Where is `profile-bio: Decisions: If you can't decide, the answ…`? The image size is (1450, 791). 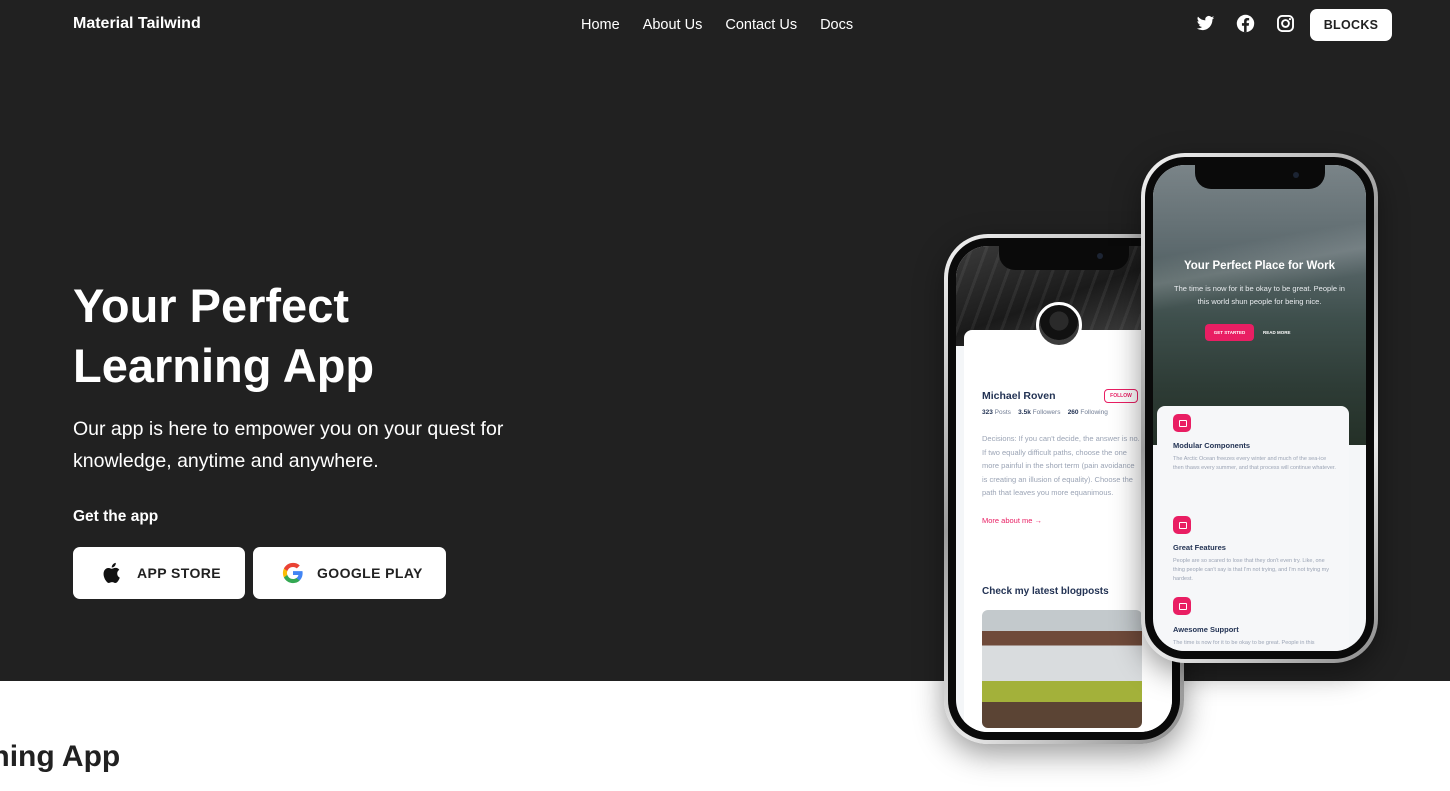
profile-bio: Decisions: If you can't decide, the answ… is located at coordinates (1061, 465).